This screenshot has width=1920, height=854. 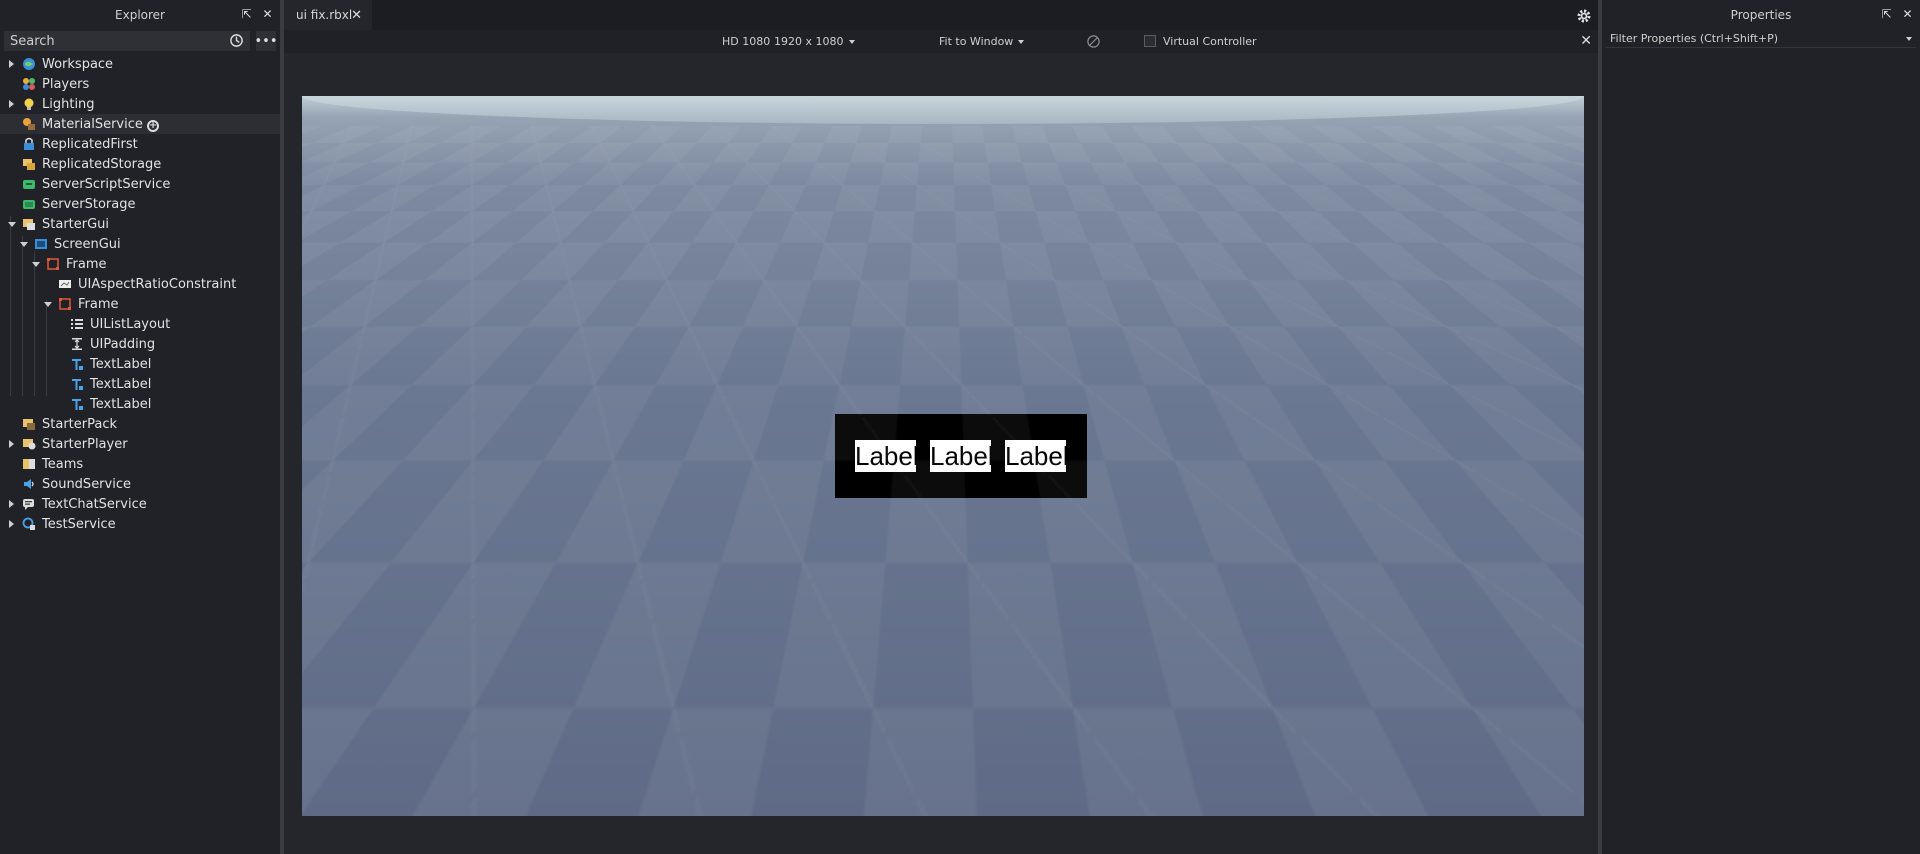 I want to click on rotate-device-icon, so click(x=1093, y=41).